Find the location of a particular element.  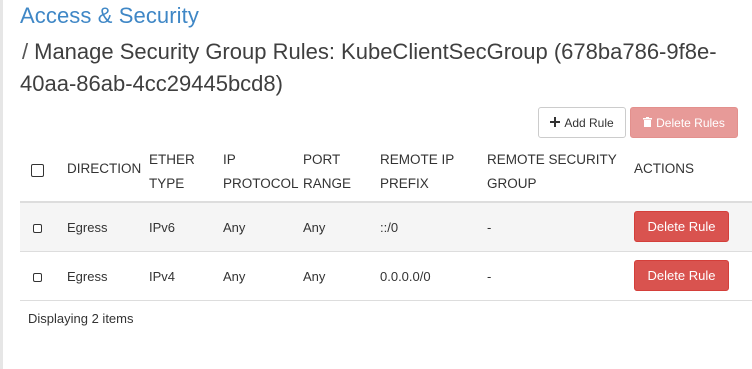

ip-protocol-header-line2: PROTOCOL is located at coordinates (261, 183).